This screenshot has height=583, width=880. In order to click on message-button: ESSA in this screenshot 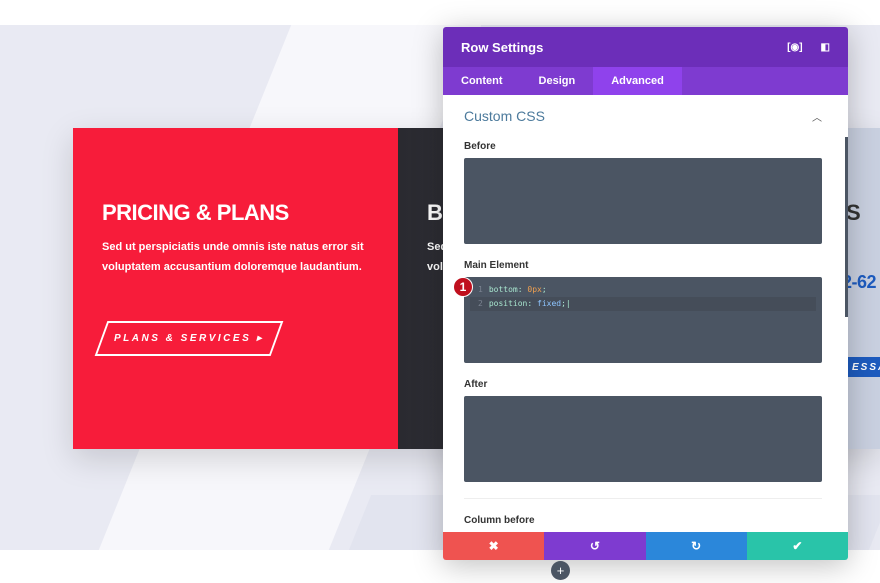, I will do `click(864, 367)`.